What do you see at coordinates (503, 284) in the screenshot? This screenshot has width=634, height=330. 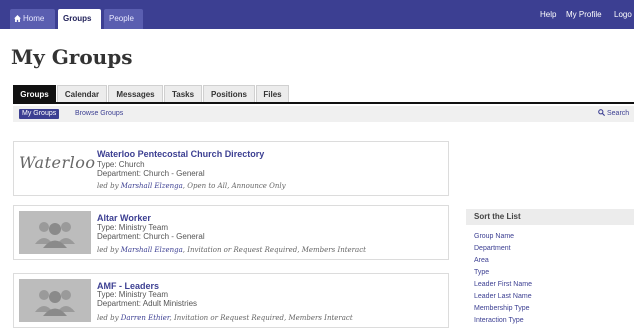 I see `sort-option-leader-first-name: Leader First Name` at bounding box center [503, 284].